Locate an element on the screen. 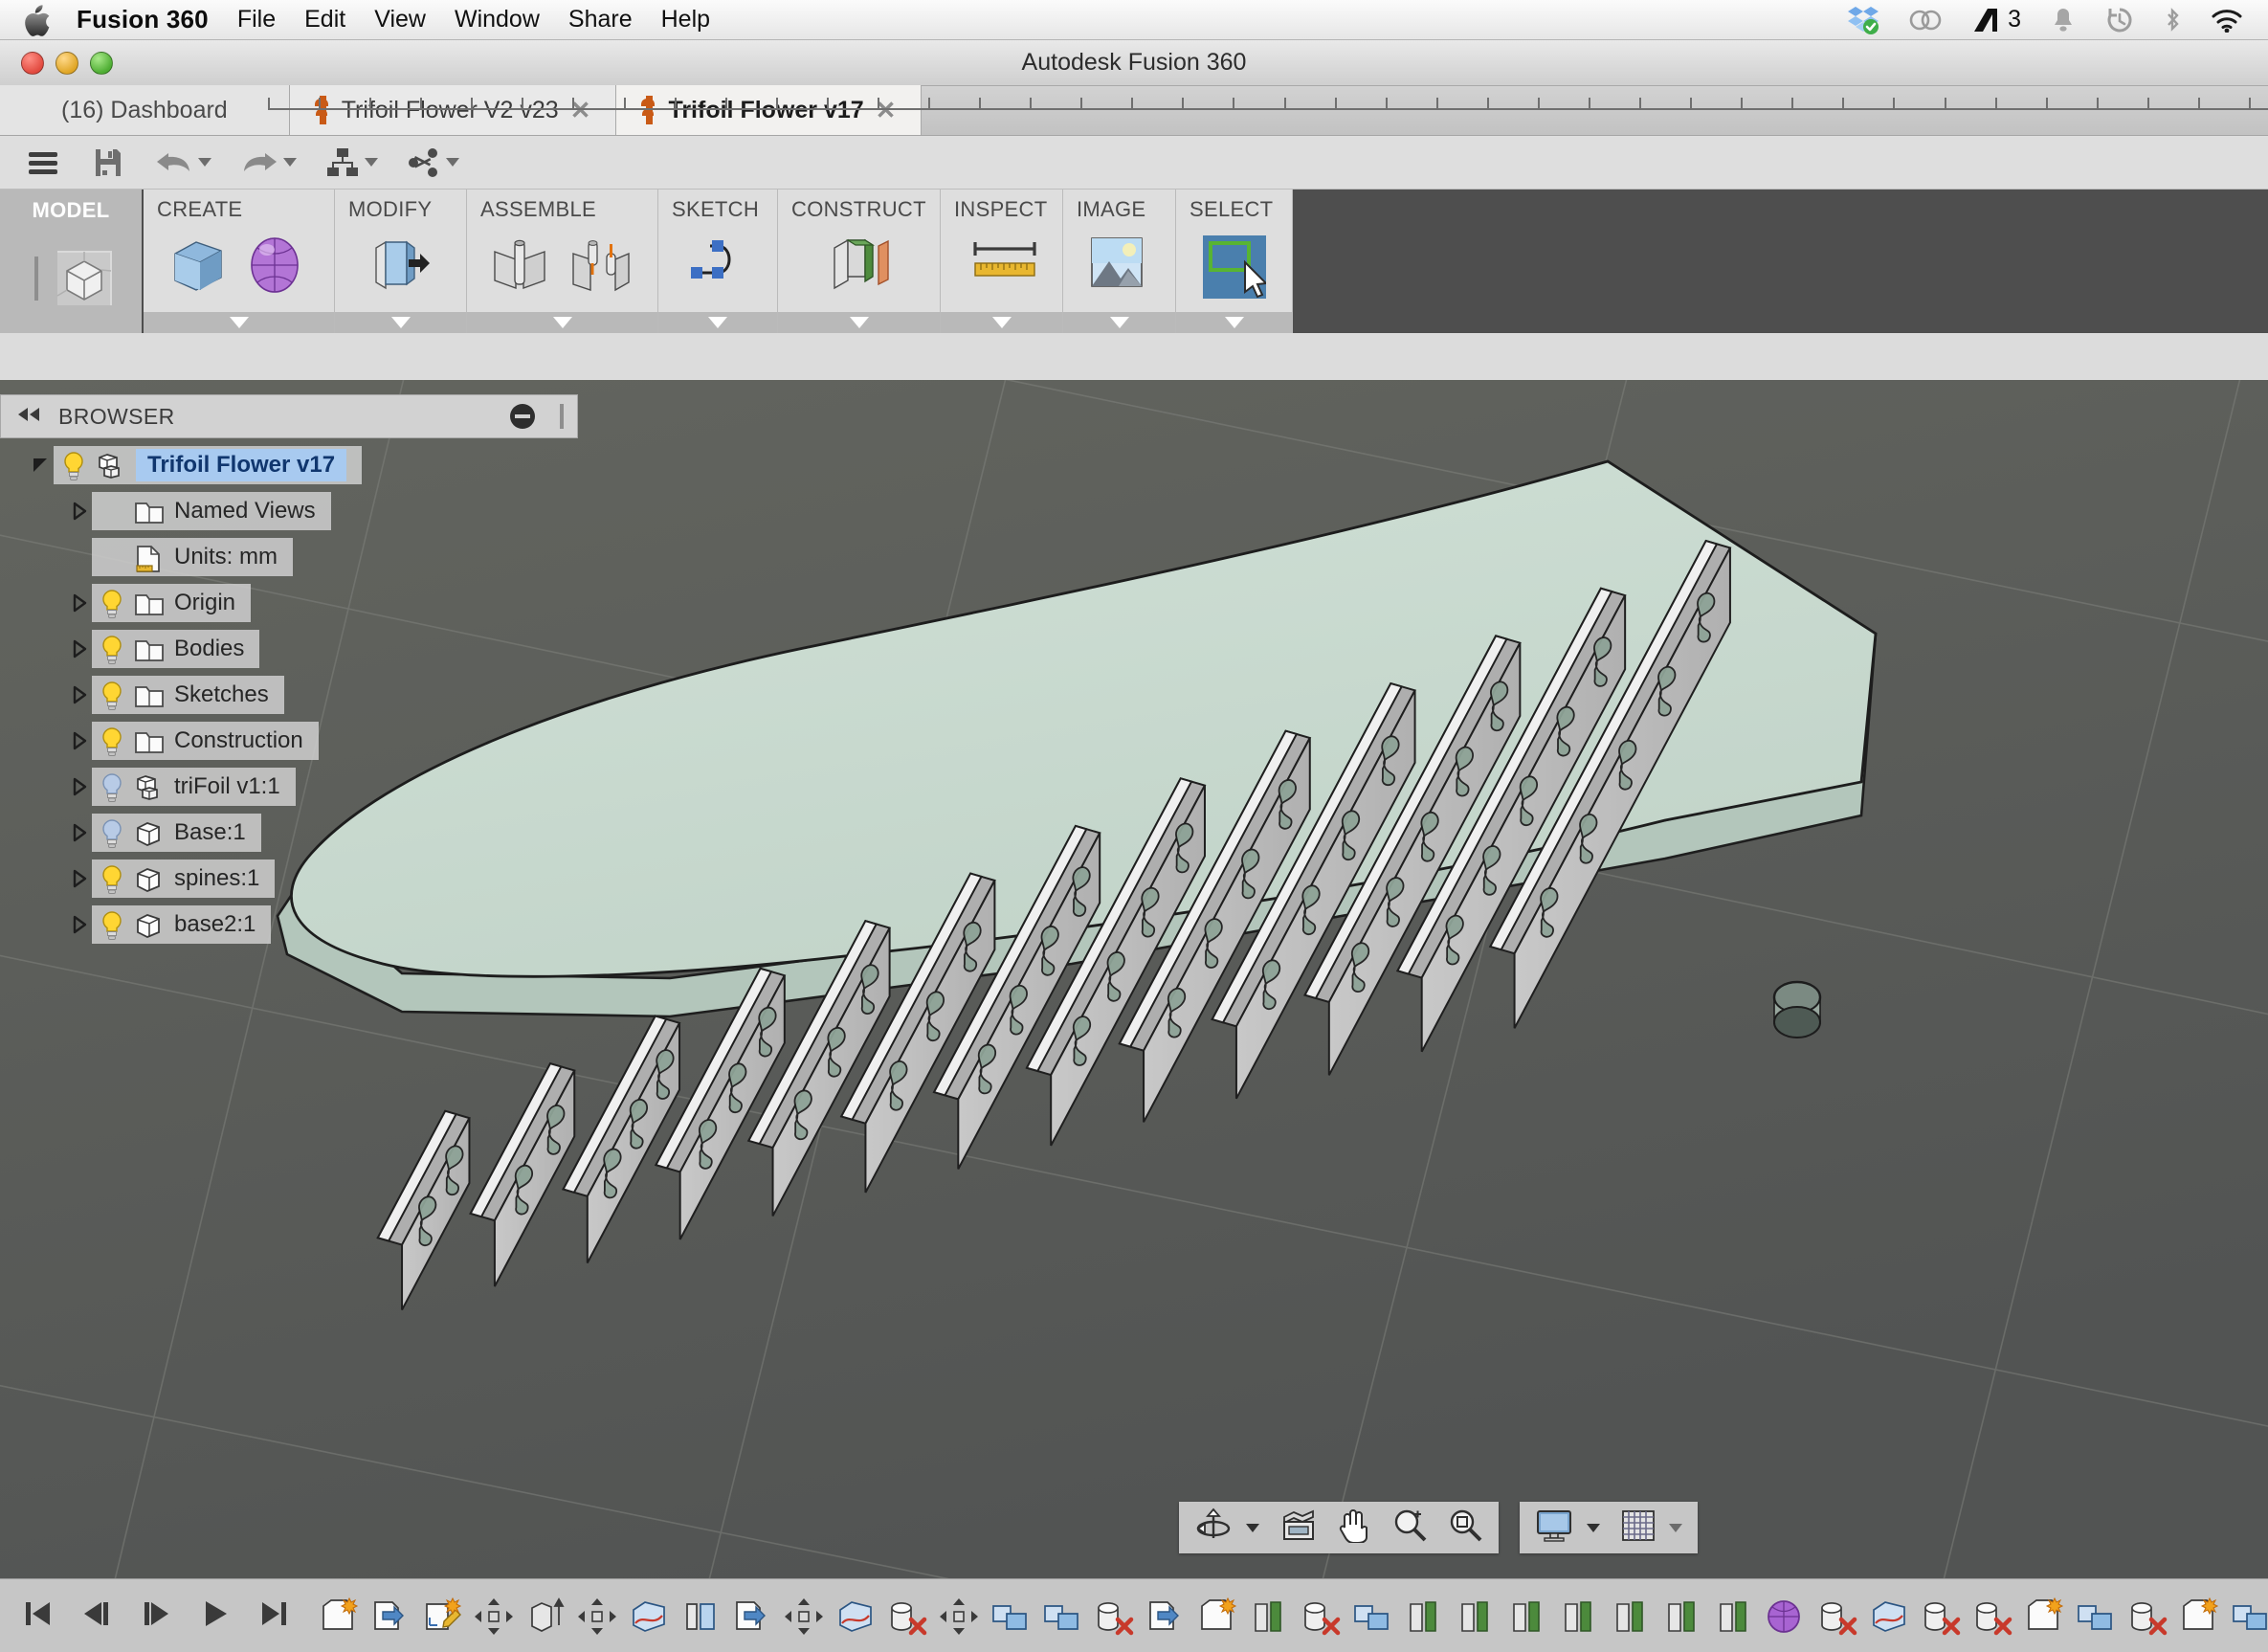  undo-button is located at coordinates (183, 163).